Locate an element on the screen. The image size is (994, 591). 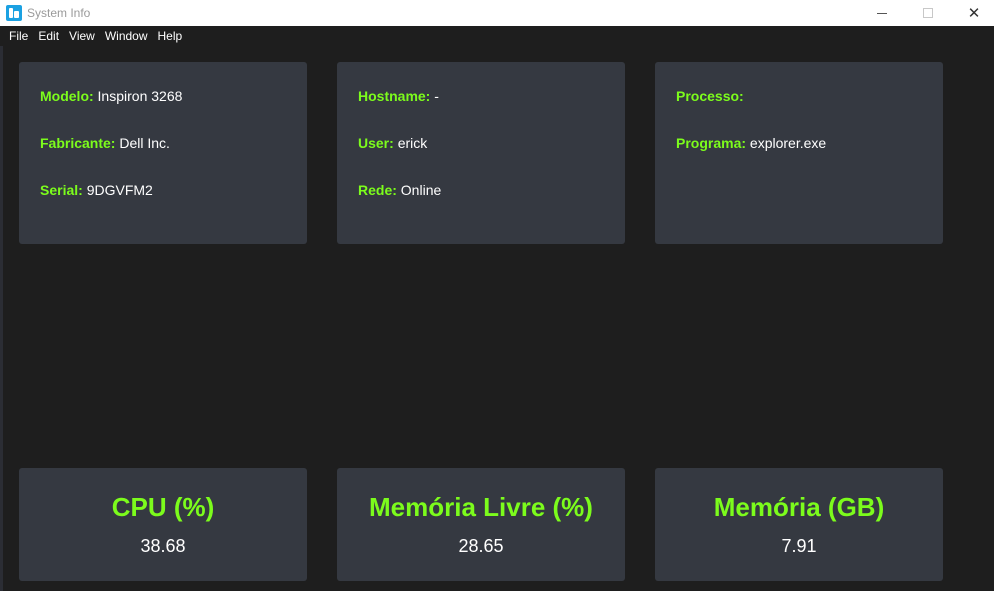
menu-file: File is located at coordinates (18, 36).